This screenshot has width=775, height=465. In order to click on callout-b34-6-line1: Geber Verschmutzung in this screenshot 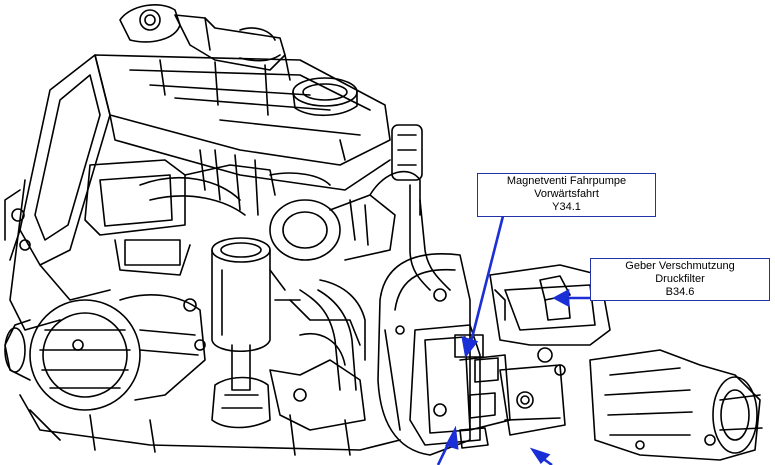, I will do `click(680, 266)`.